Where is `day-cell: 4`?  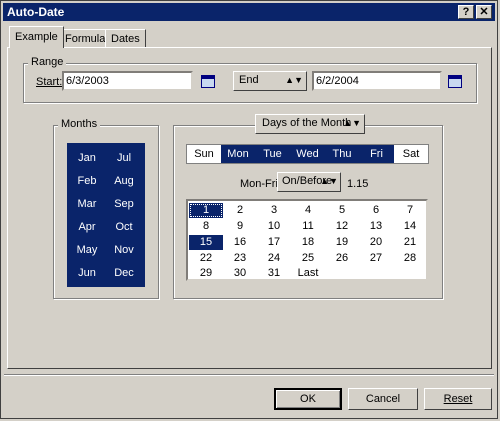 day-cell: 4 is located at coordinates (308, 210).